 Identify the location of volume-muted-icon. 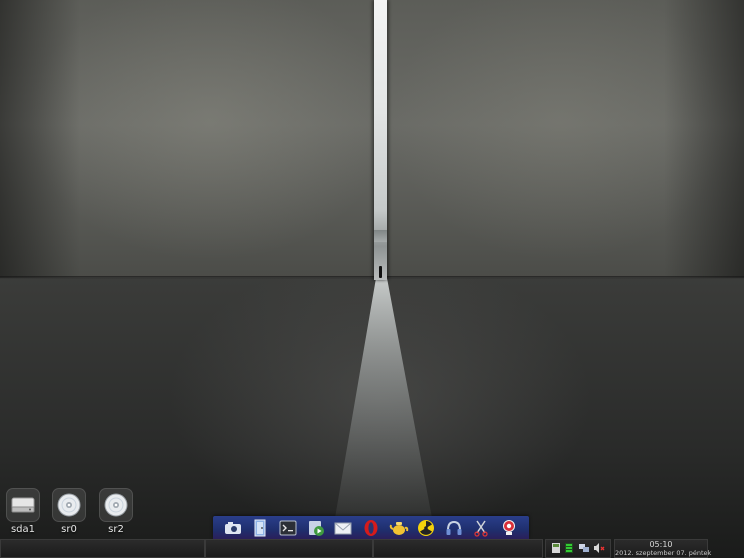
(599, 548).